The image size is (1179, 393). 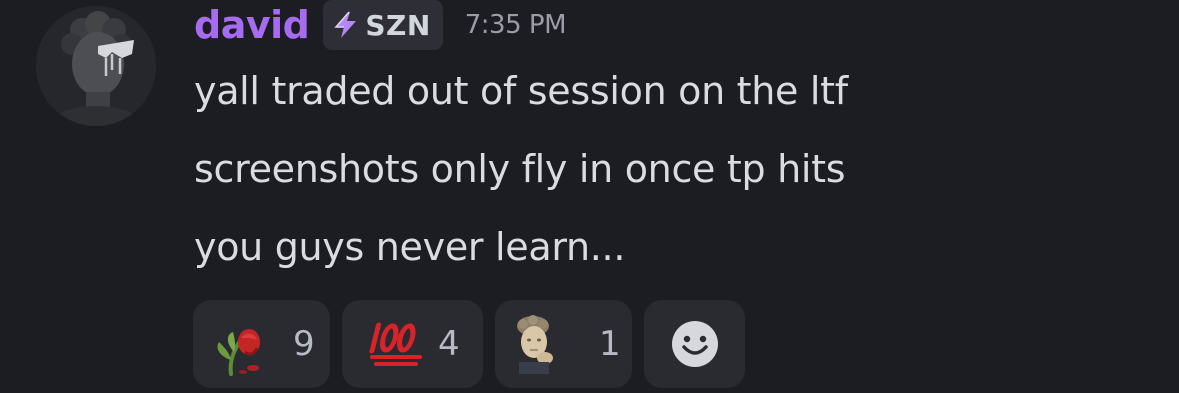 What do you see at coordinates (520, 169) in the screenshot?
I see `message-line: screenshots only fly in once tp hits` at bounding box center [520, 169].